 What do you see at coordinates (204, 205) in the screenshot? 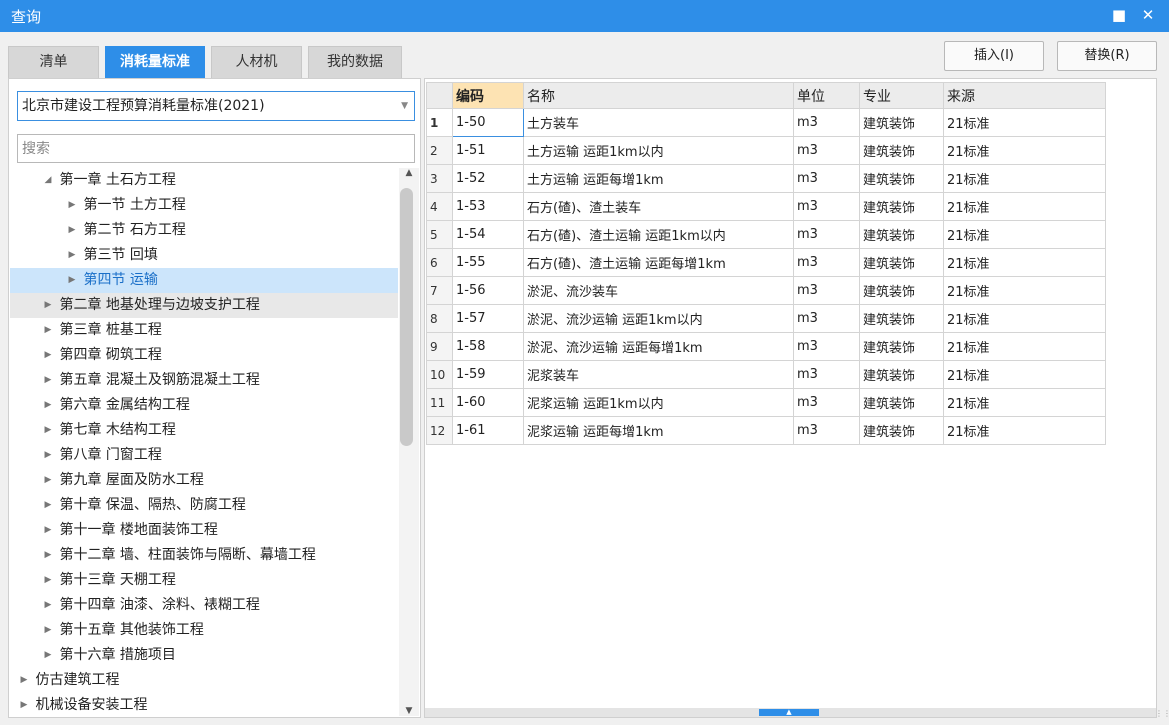
I see `tree-node: ▶ 第一节 土方工程` at bounding box center [204, 205].